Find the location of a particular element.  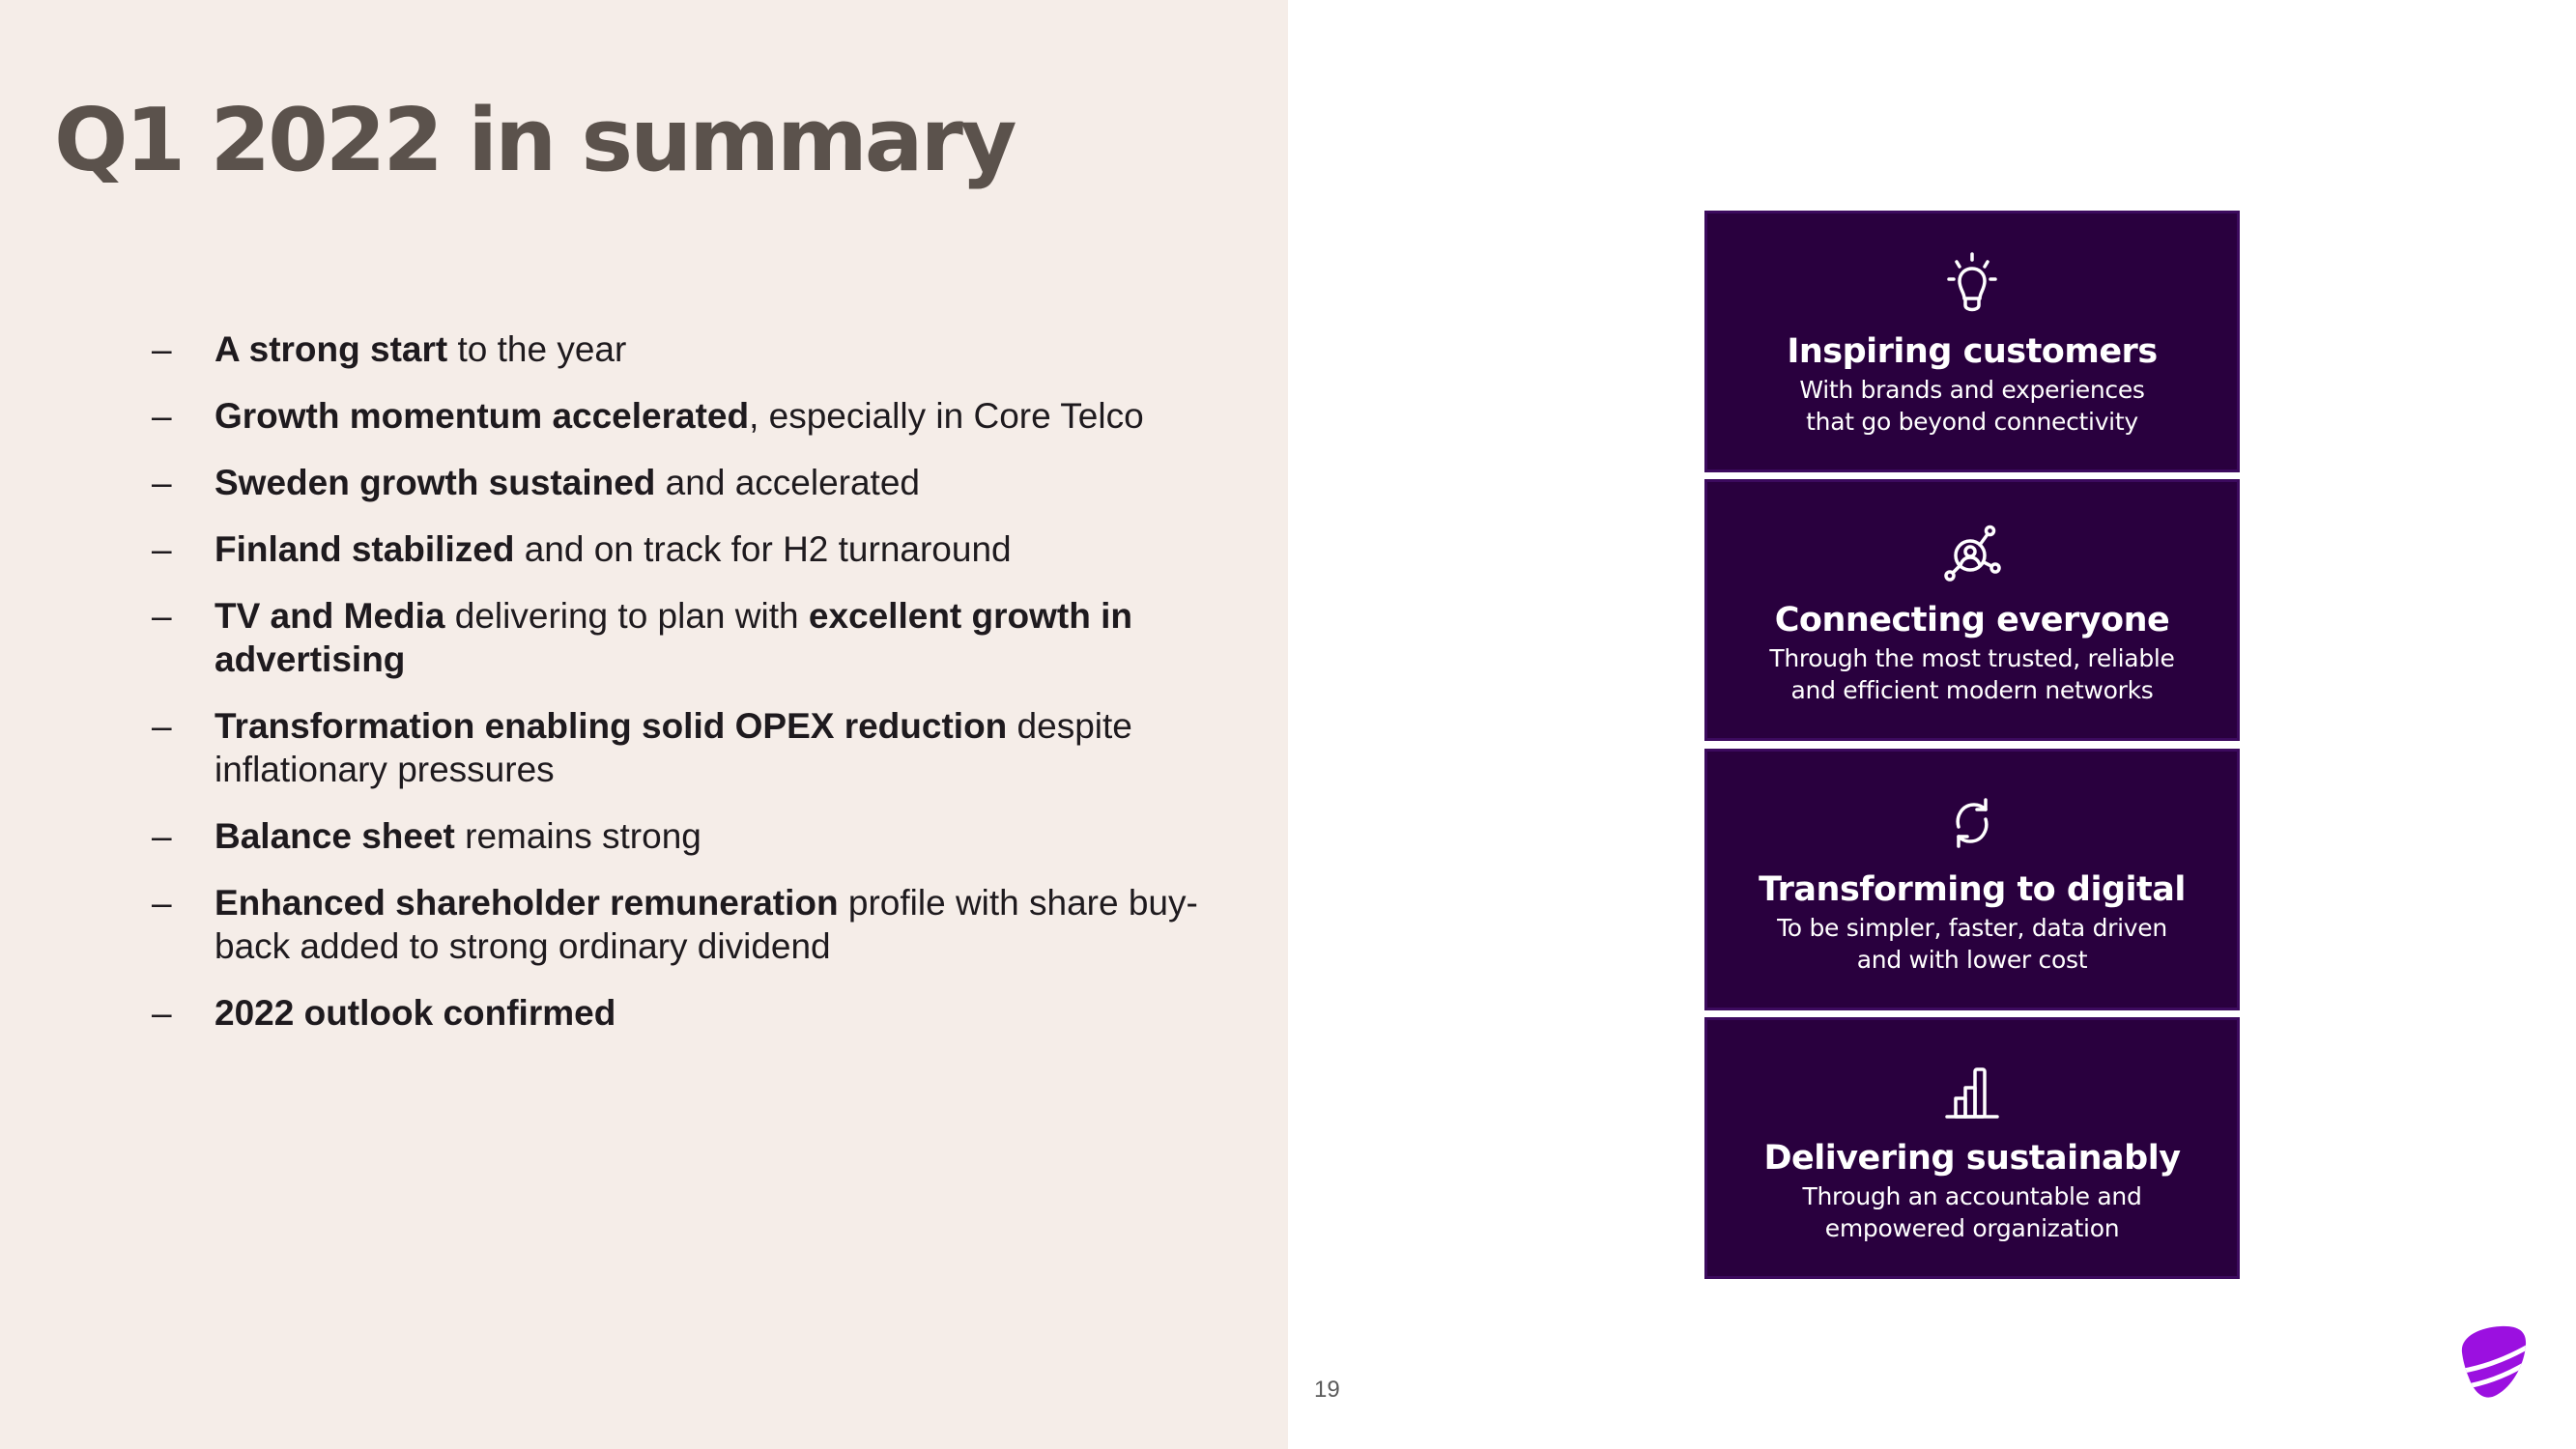

card-description-line: Through an accountable and is located at coordinates (1972, 1196).